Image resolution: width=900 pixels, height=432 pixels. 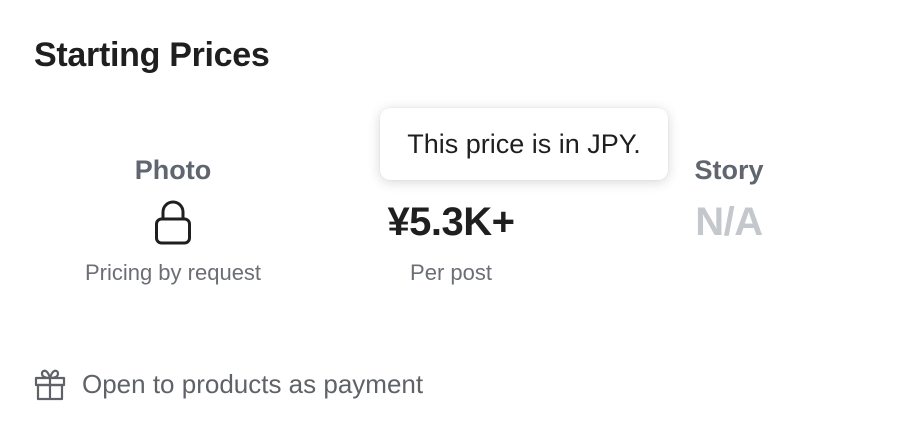 What do you see at coordinates (173, 170) in the screenshot?
I see `price-photo-label: Photo` at bounding box center [173, 170].